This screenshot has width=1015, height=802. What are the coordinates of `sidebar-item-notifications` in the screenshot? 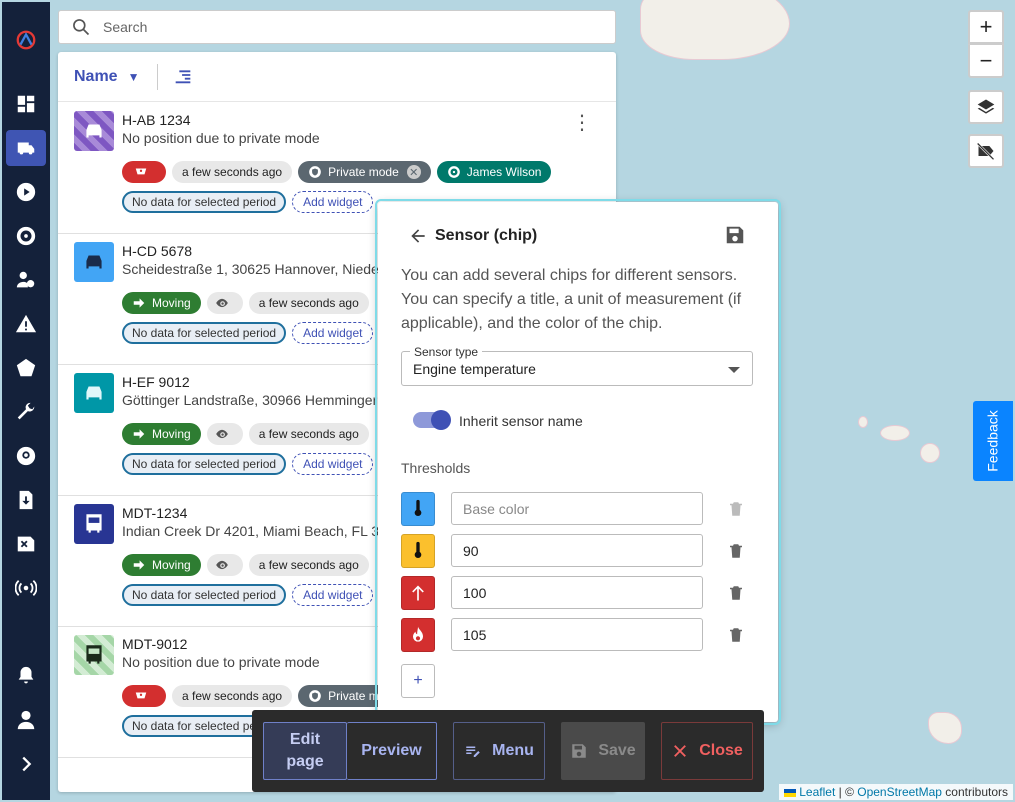 It's located at (26, 676).